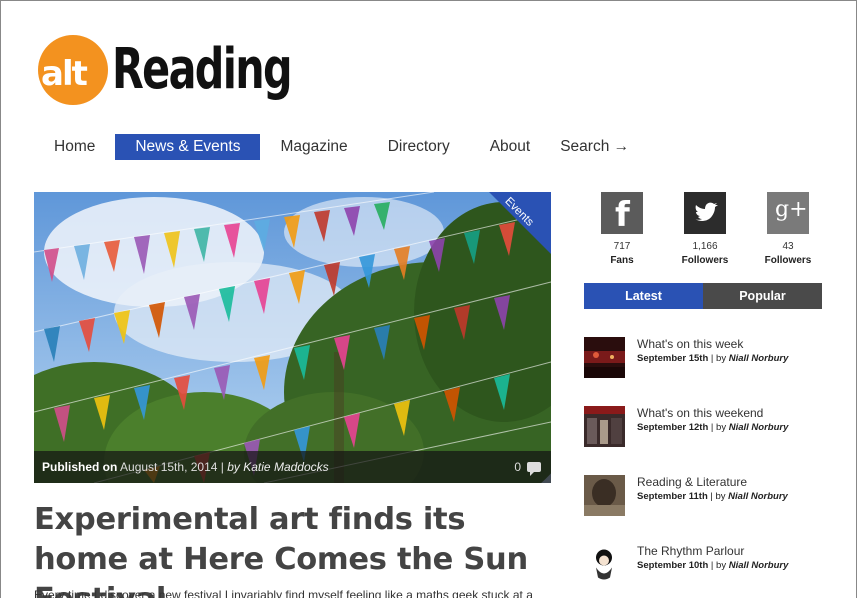 The image size is (857, 598). Describe the element at coordinates (622, 260) in the screenshot. I see `facebook-label: Fans` at that location.